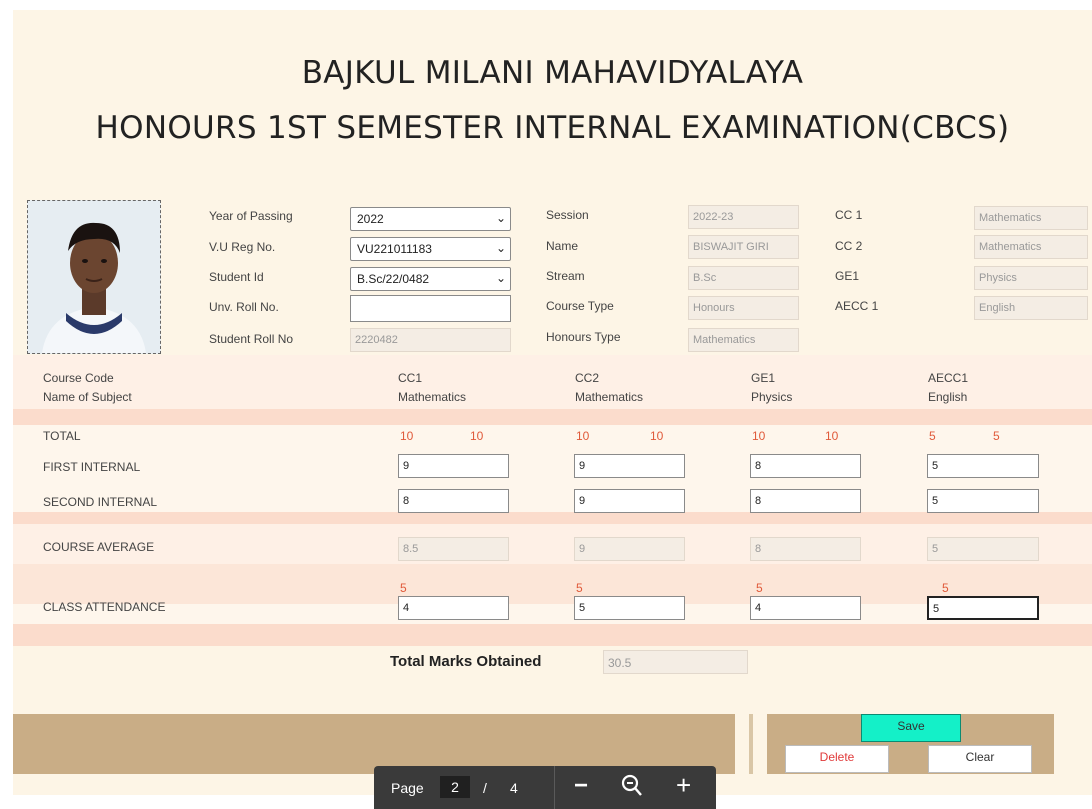 This screenshot has width=1092, height=809. What do you see at coordinates (251, 216) in the screenshot?
I see `year-of-passing-label: Year of Passing` at bounding box center [251, 216].